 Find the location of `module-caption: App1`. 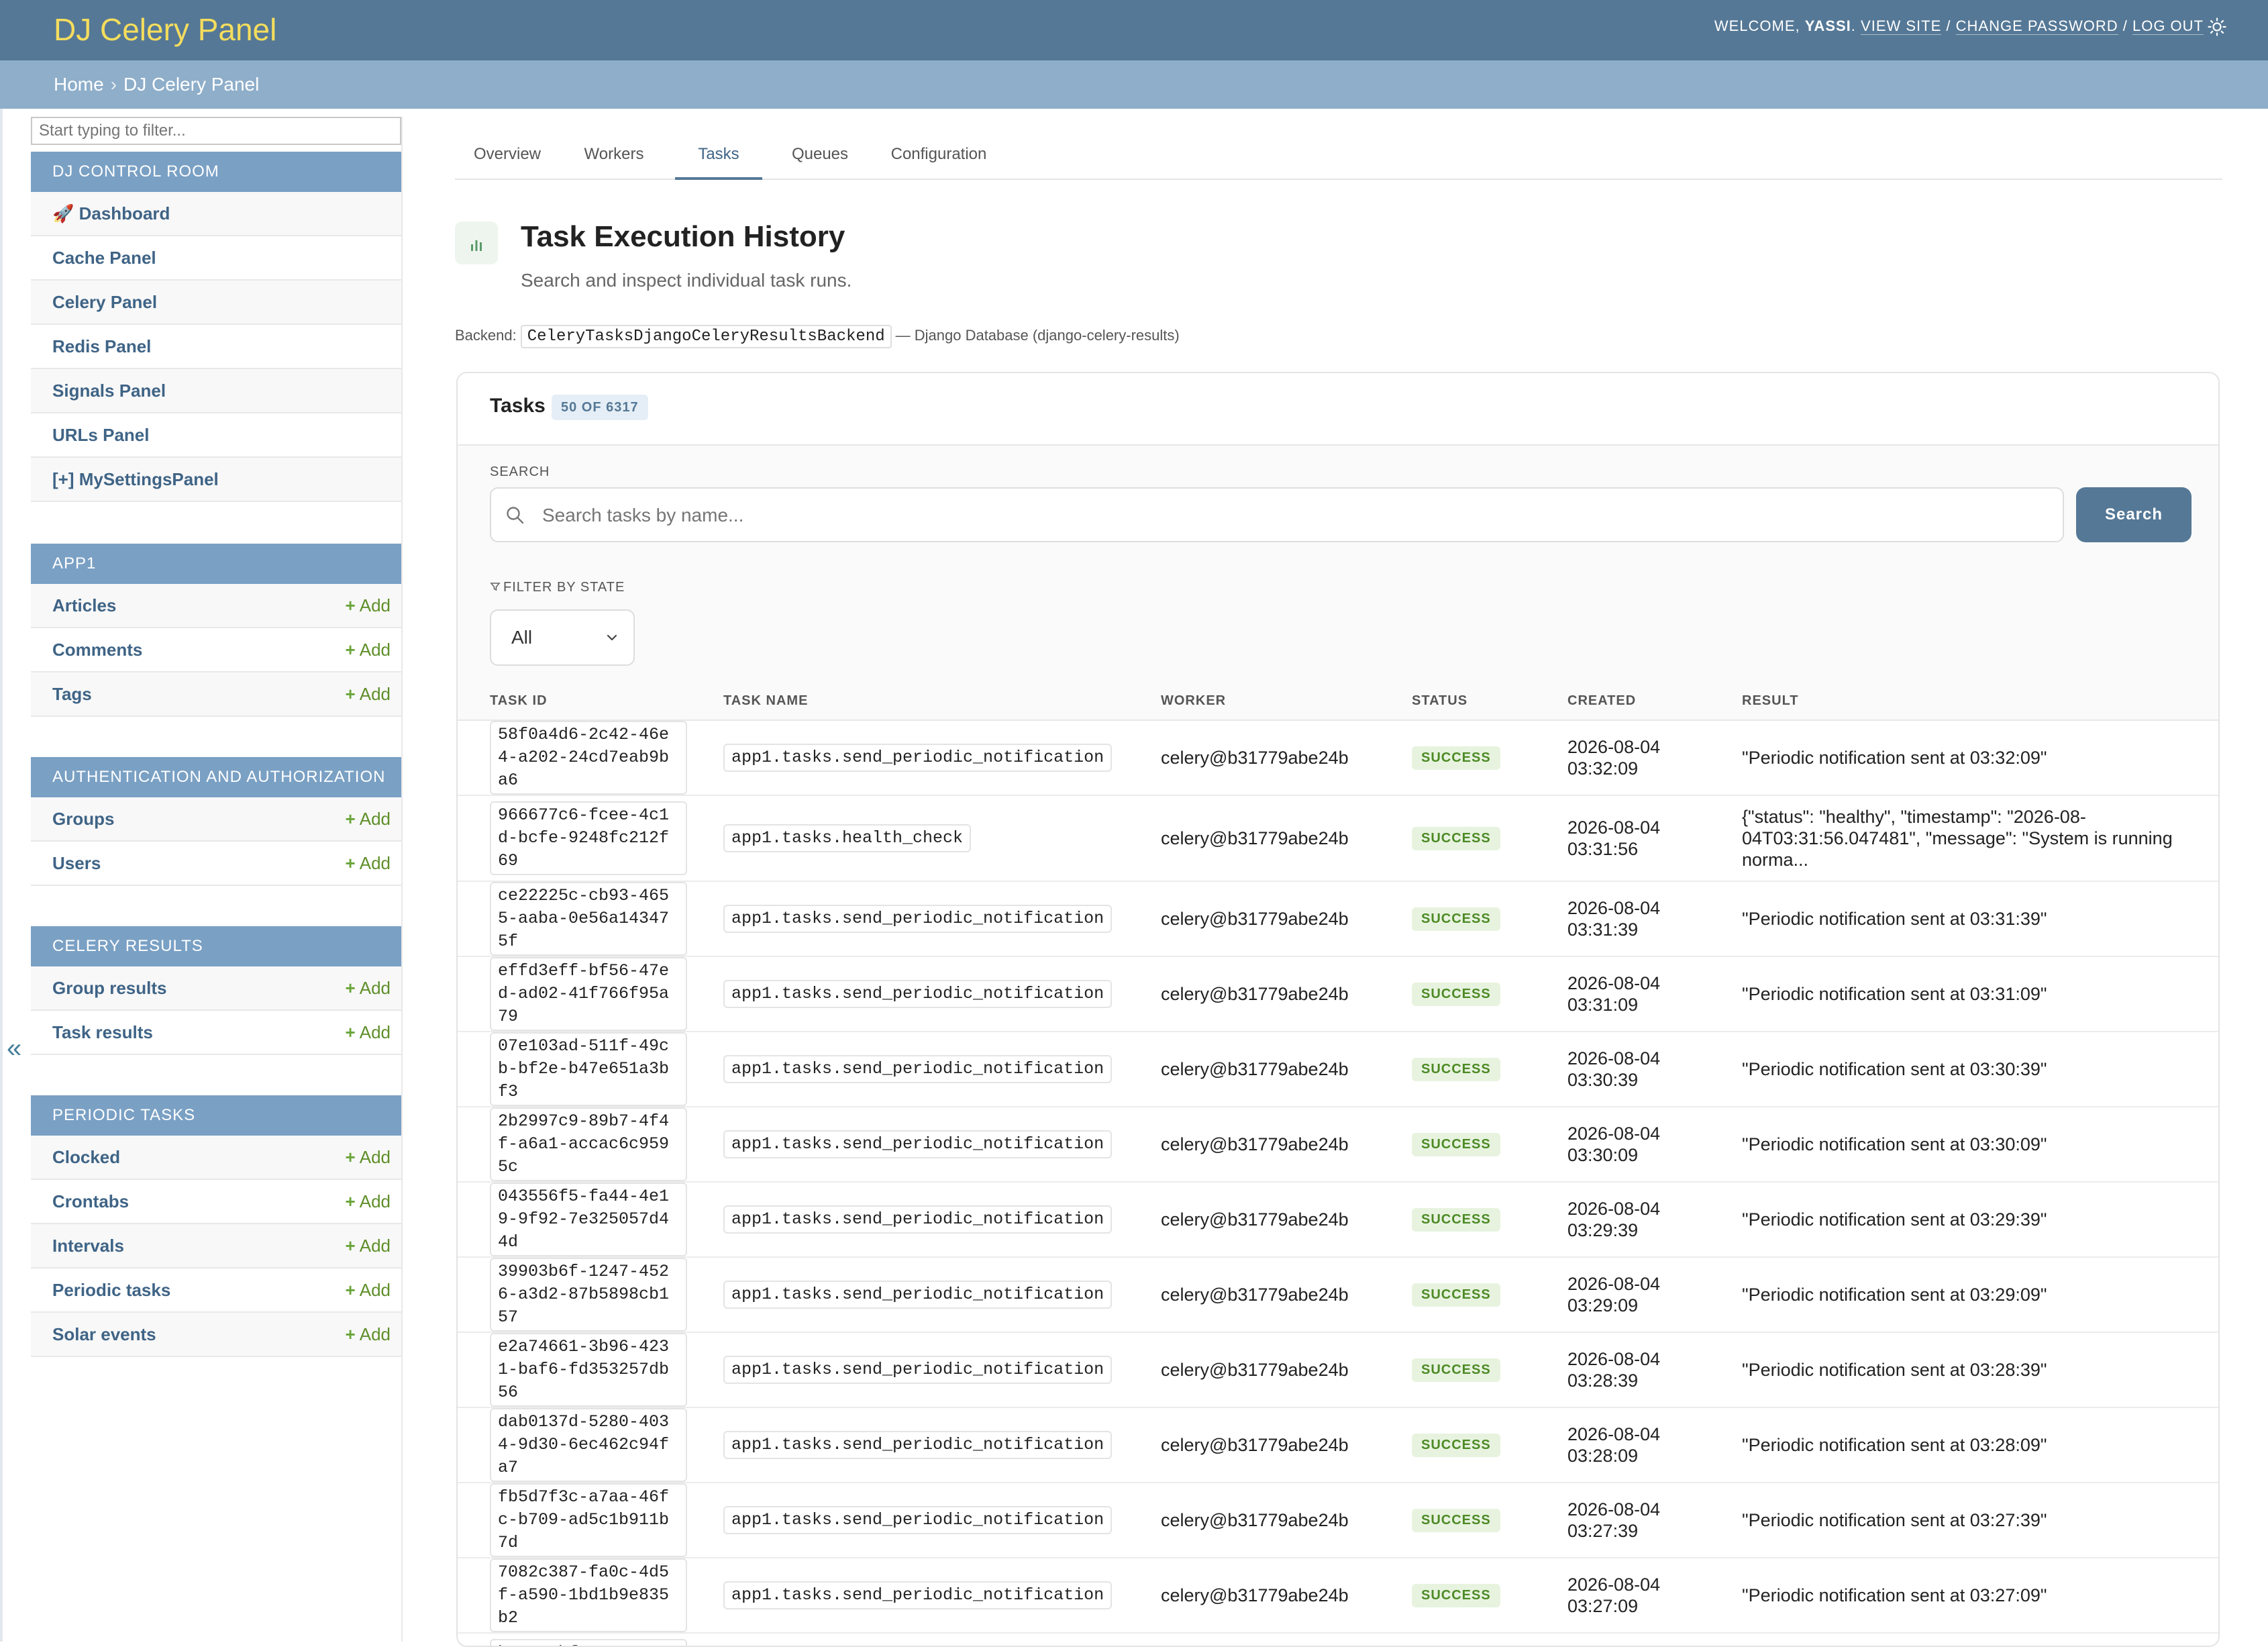

module-caption: App1 is located at coordinates (216, 564).